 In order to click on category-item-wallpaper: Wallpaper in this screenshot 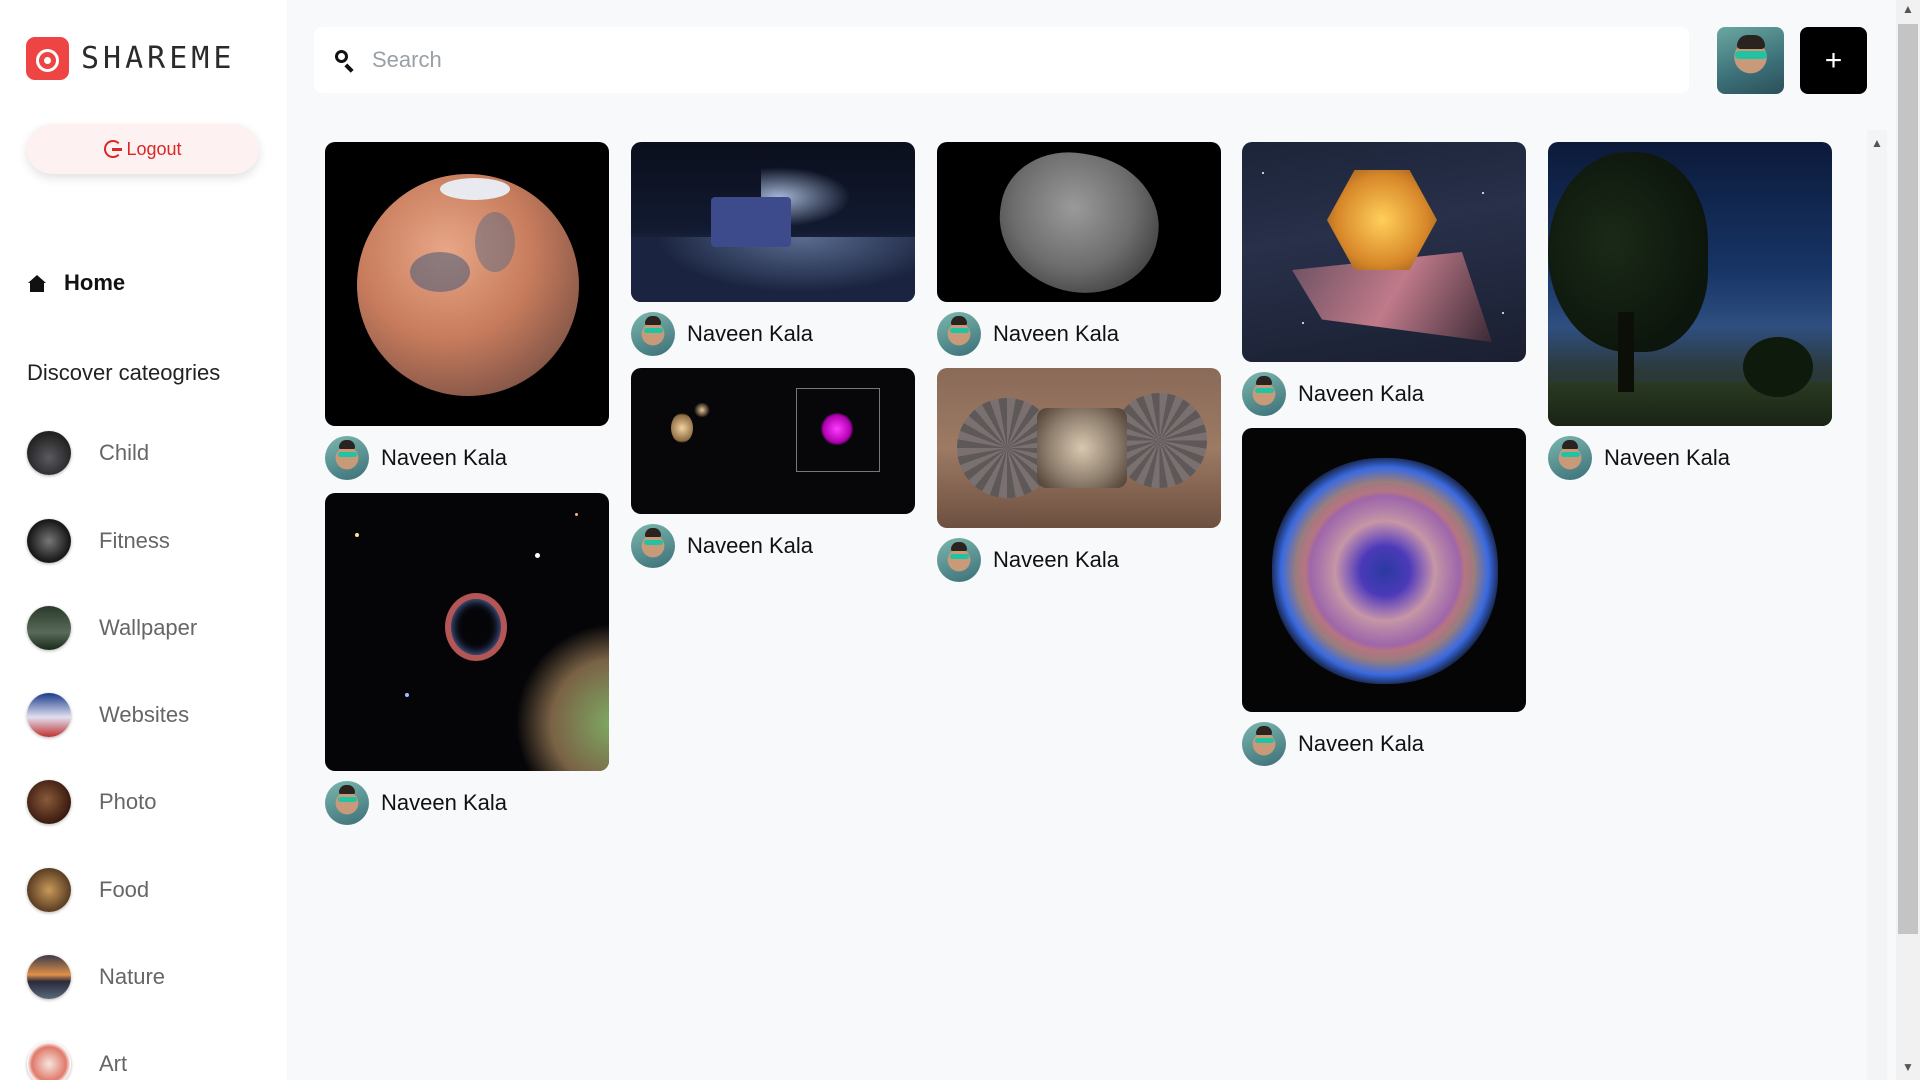, I will do `click(112, 628)`.